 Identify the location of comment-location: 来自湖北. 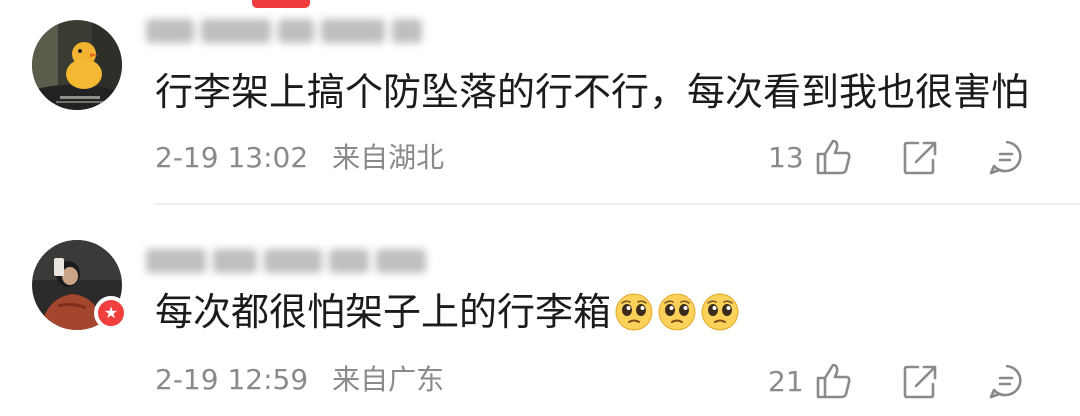
(388, 157).